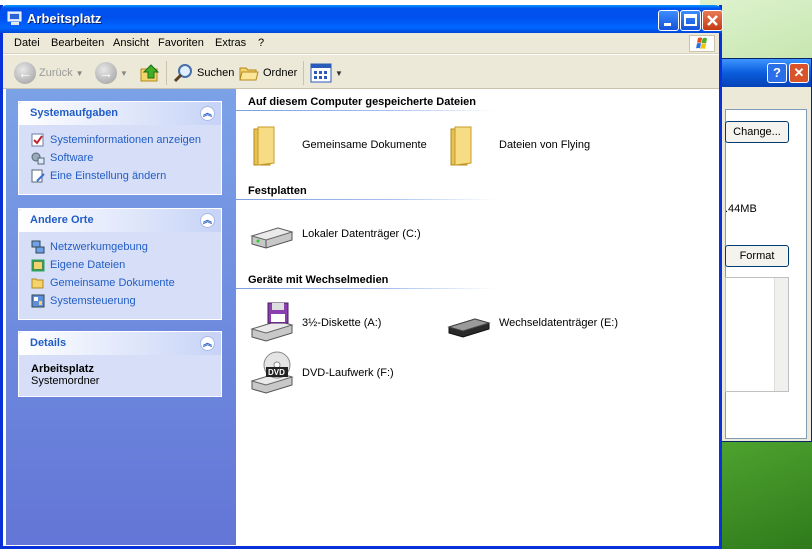  What do you see at coordinates (777, 73) in the screenshot?
I see `help-button: ?` at bounding box center [777, 73].